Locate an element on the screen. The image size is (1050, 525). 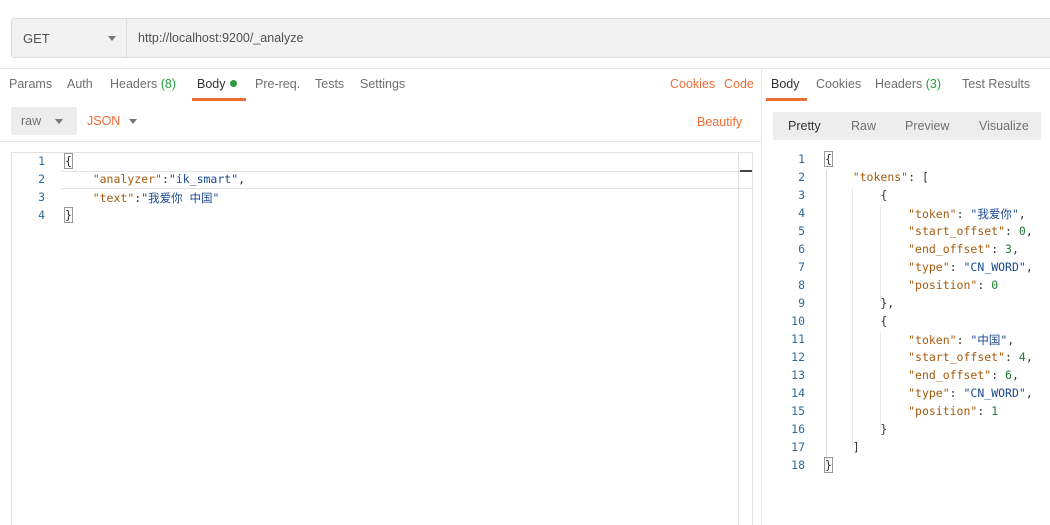
tab-auth: Auth is located at coordinates (80, 84).